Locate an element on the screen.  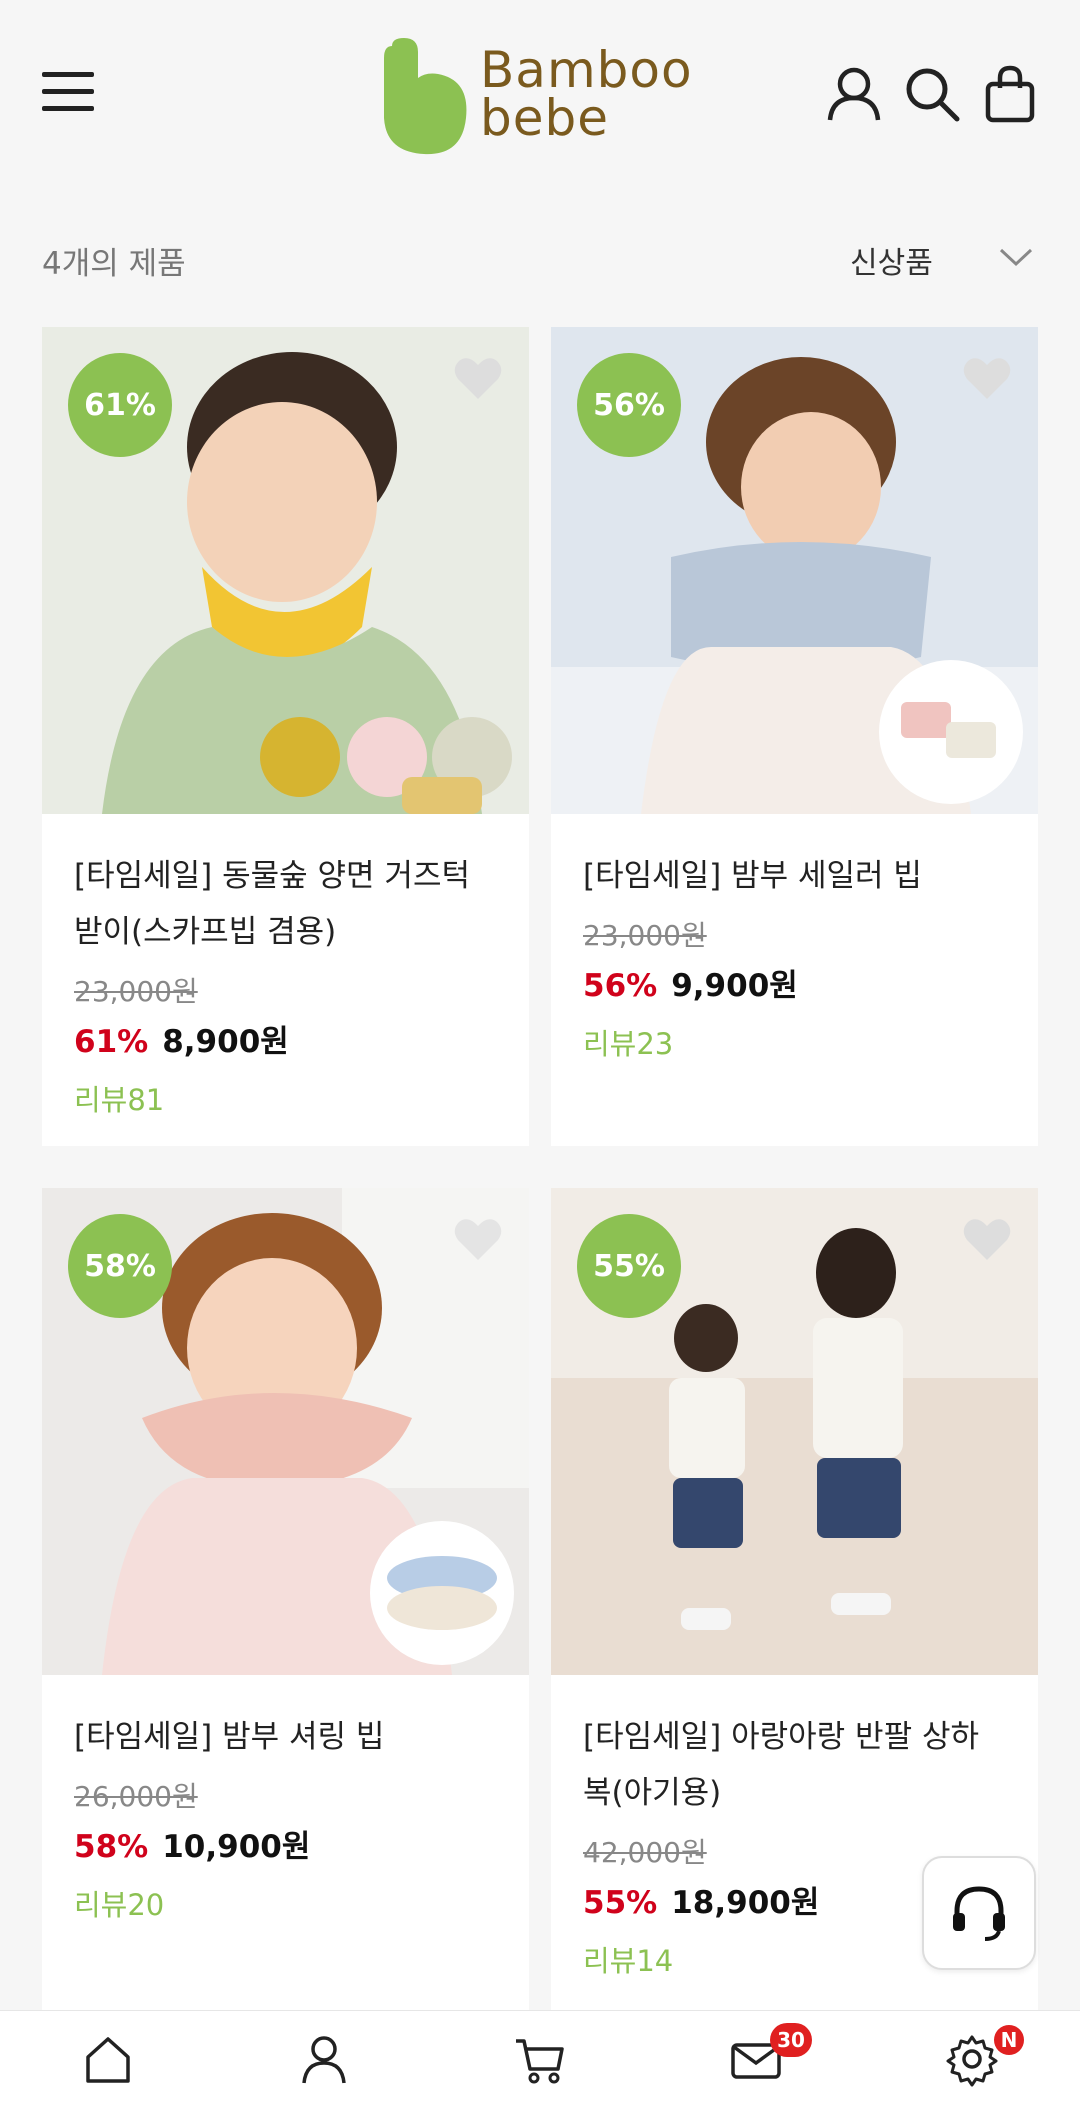
search-icon is located at coordinates (932, 94).